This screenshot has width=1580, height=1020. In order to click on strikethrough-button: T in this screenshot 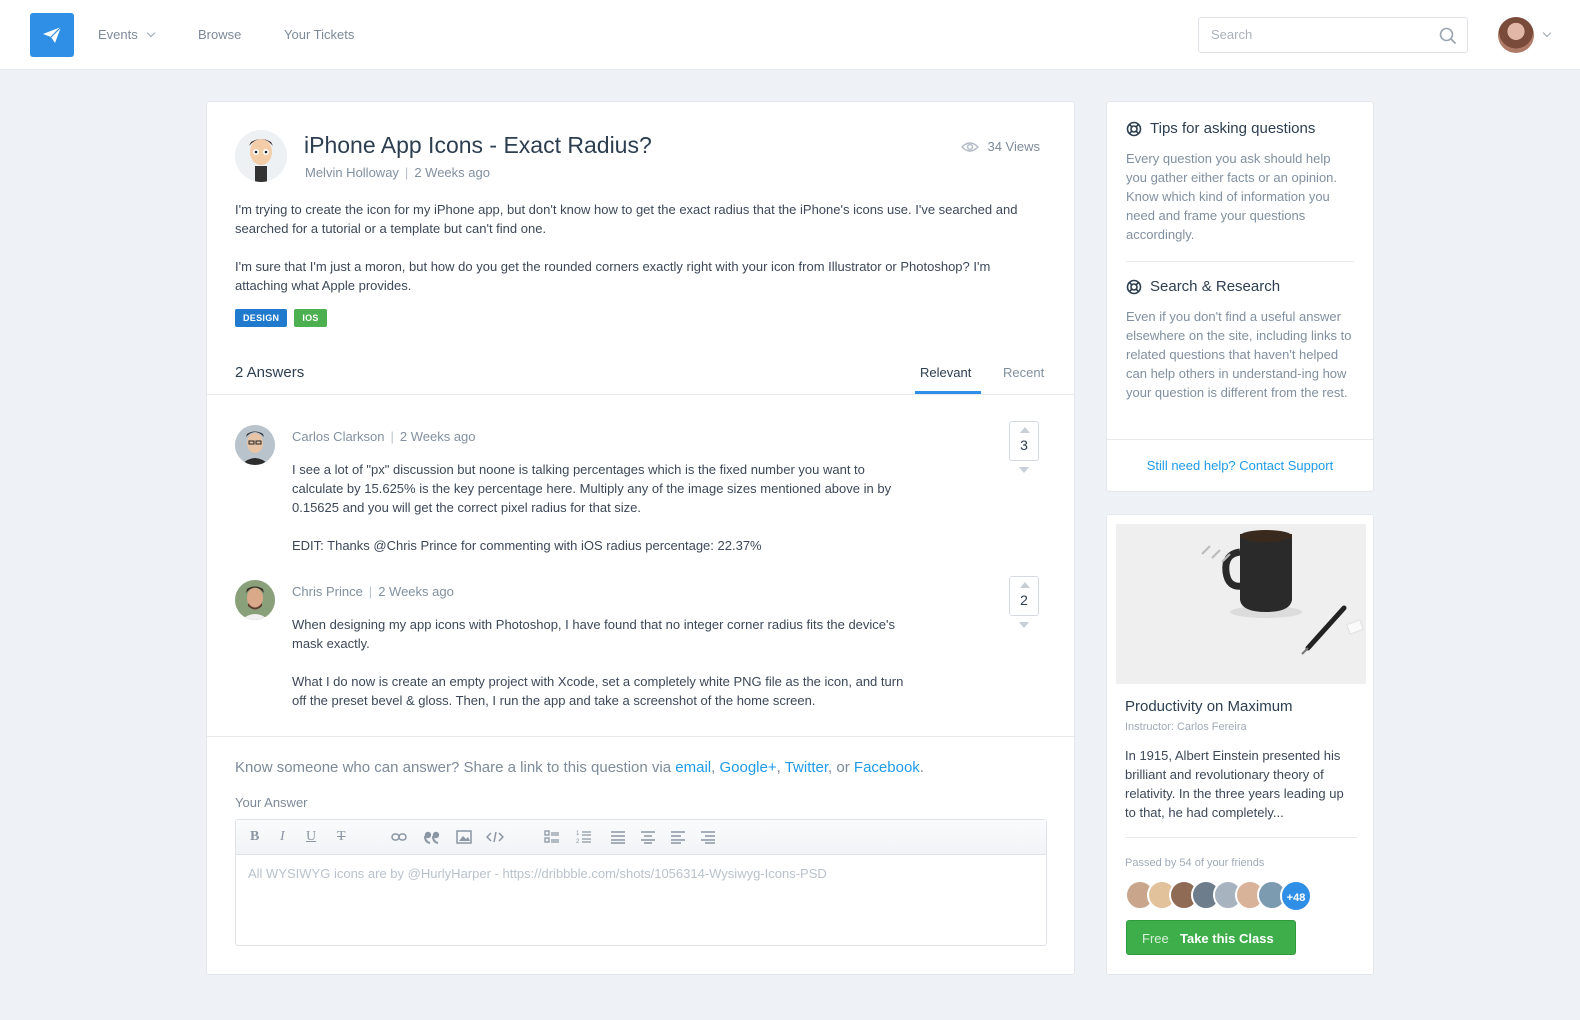, I will do `click(341, 837)`.